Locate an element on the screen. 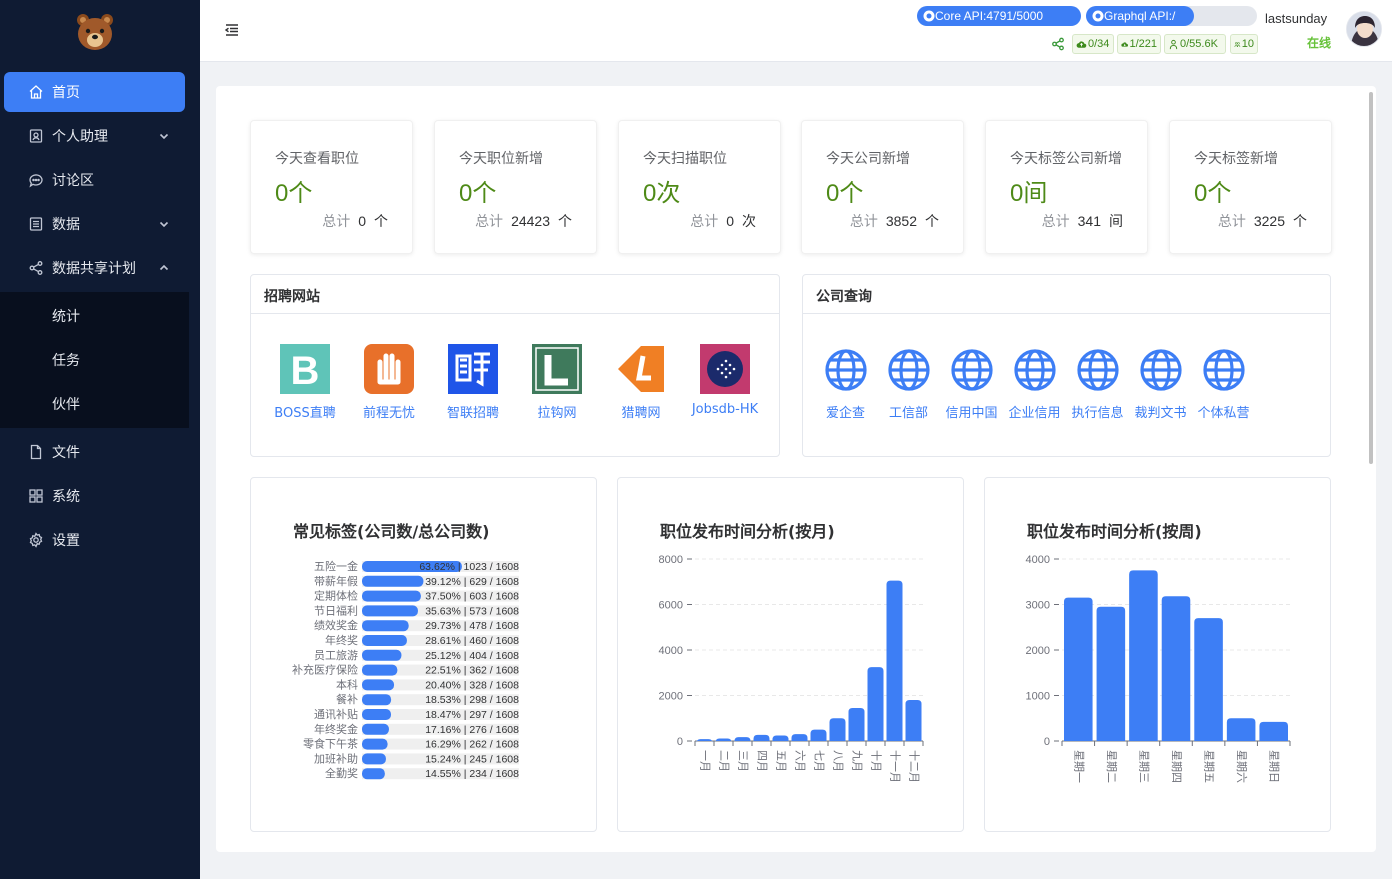 The width and height of the screenshot is (1392, 879). stat-card-scanned-jobs: 今天扫描职位 0次 总计 0 次 is located at coordinates (699, 187).